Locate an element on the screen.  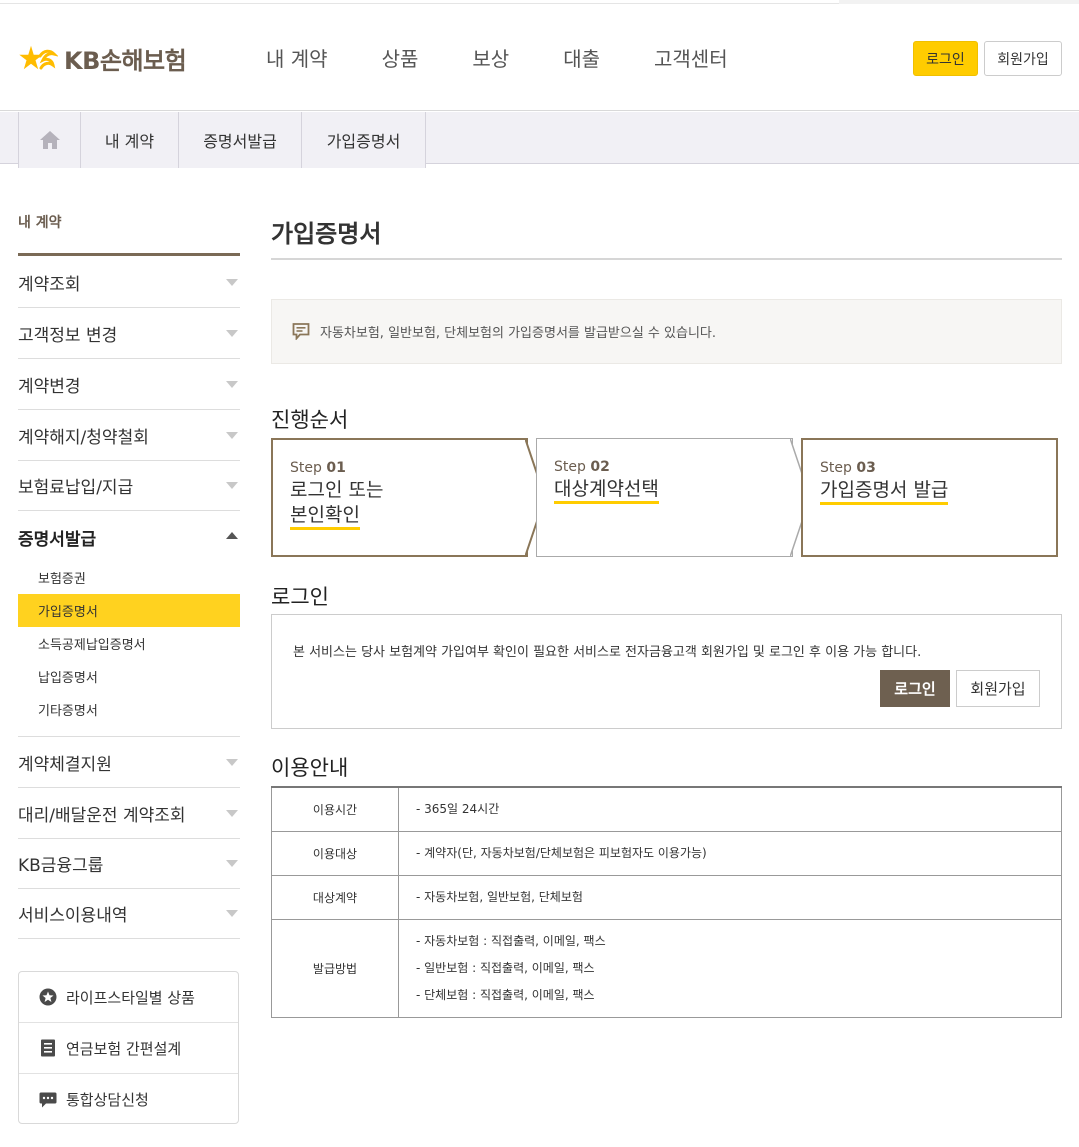
step-text: 대상계약선택 is located at coordinates (606, 490).